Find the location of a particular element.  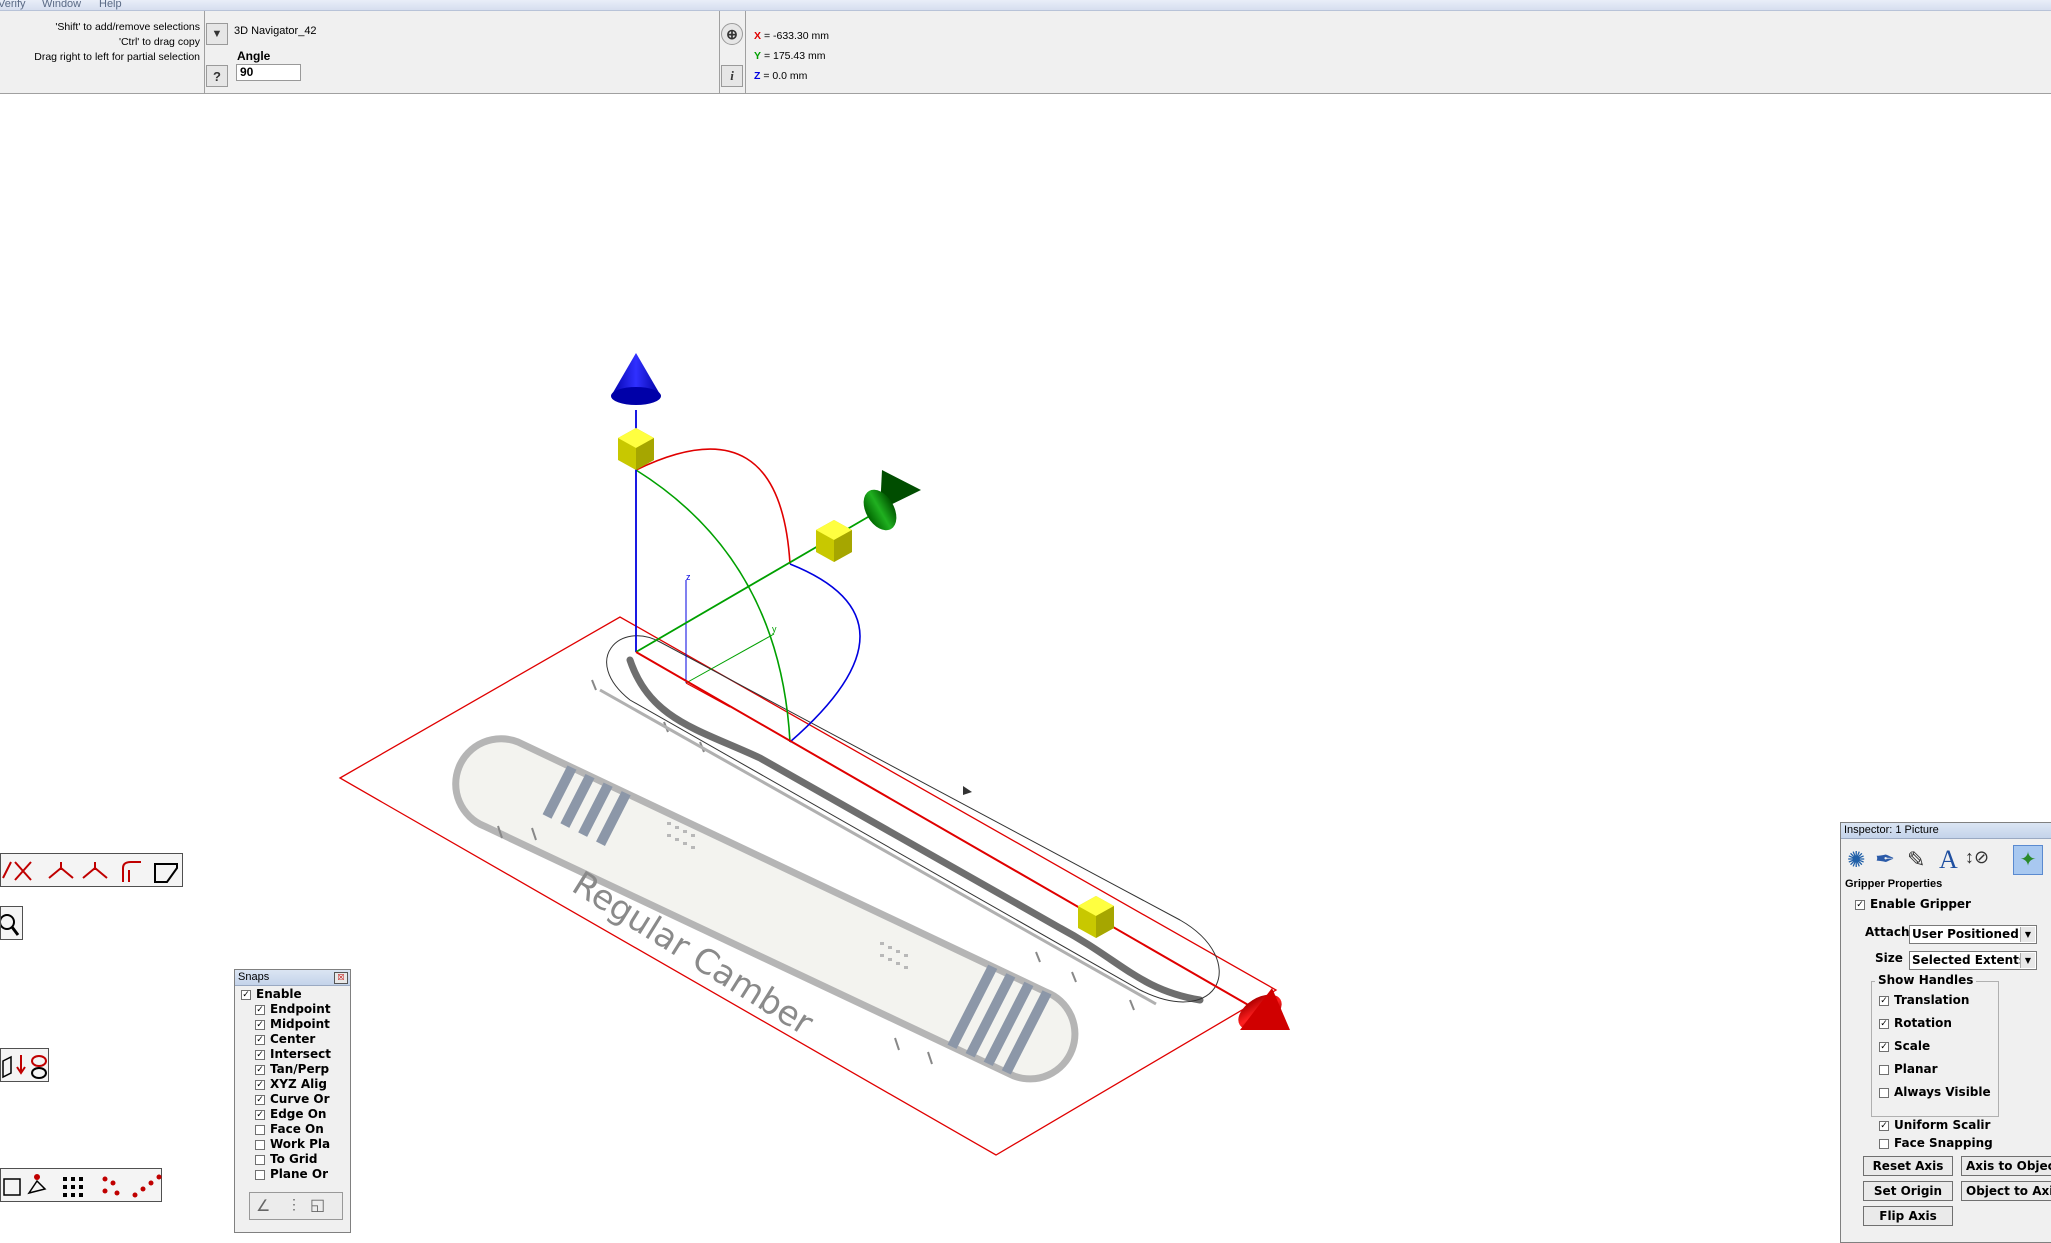

handle-option-label: Scale is located at coordinates (1912, 1046).